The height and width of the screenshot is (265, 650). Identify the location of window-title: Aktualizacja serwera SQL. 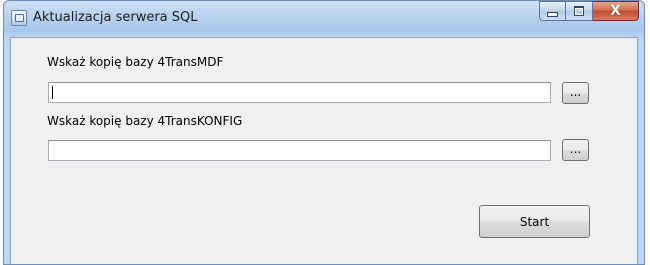
(115, 17).